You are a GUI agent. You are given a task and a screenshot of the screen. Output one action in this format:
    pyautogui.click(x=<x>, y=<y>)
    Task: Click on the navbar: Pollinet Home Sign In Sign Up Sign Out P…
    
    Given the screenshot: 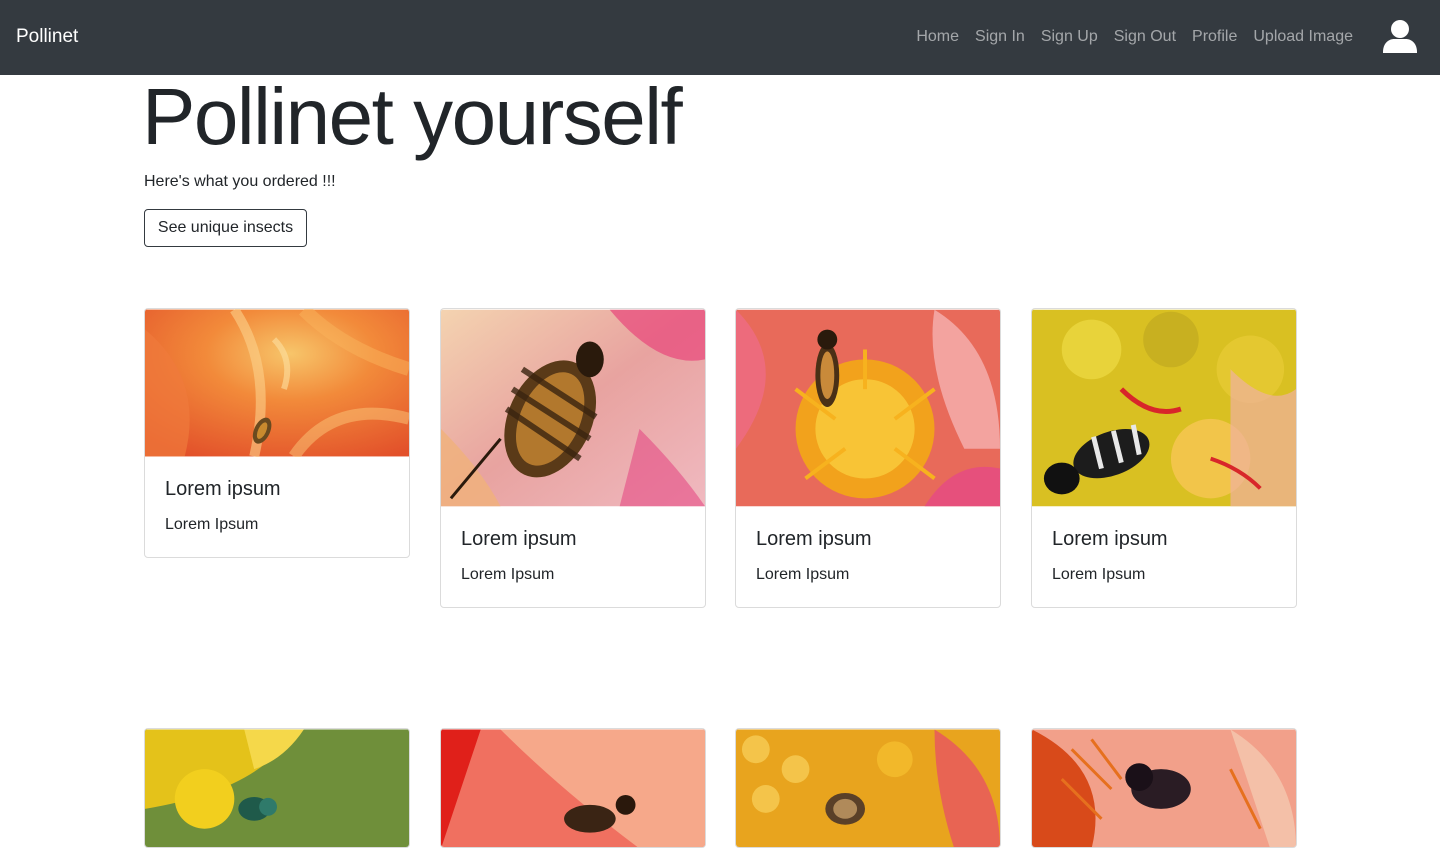 What is the action you would take?
    pyautogui.click(x=720, y=37)
    